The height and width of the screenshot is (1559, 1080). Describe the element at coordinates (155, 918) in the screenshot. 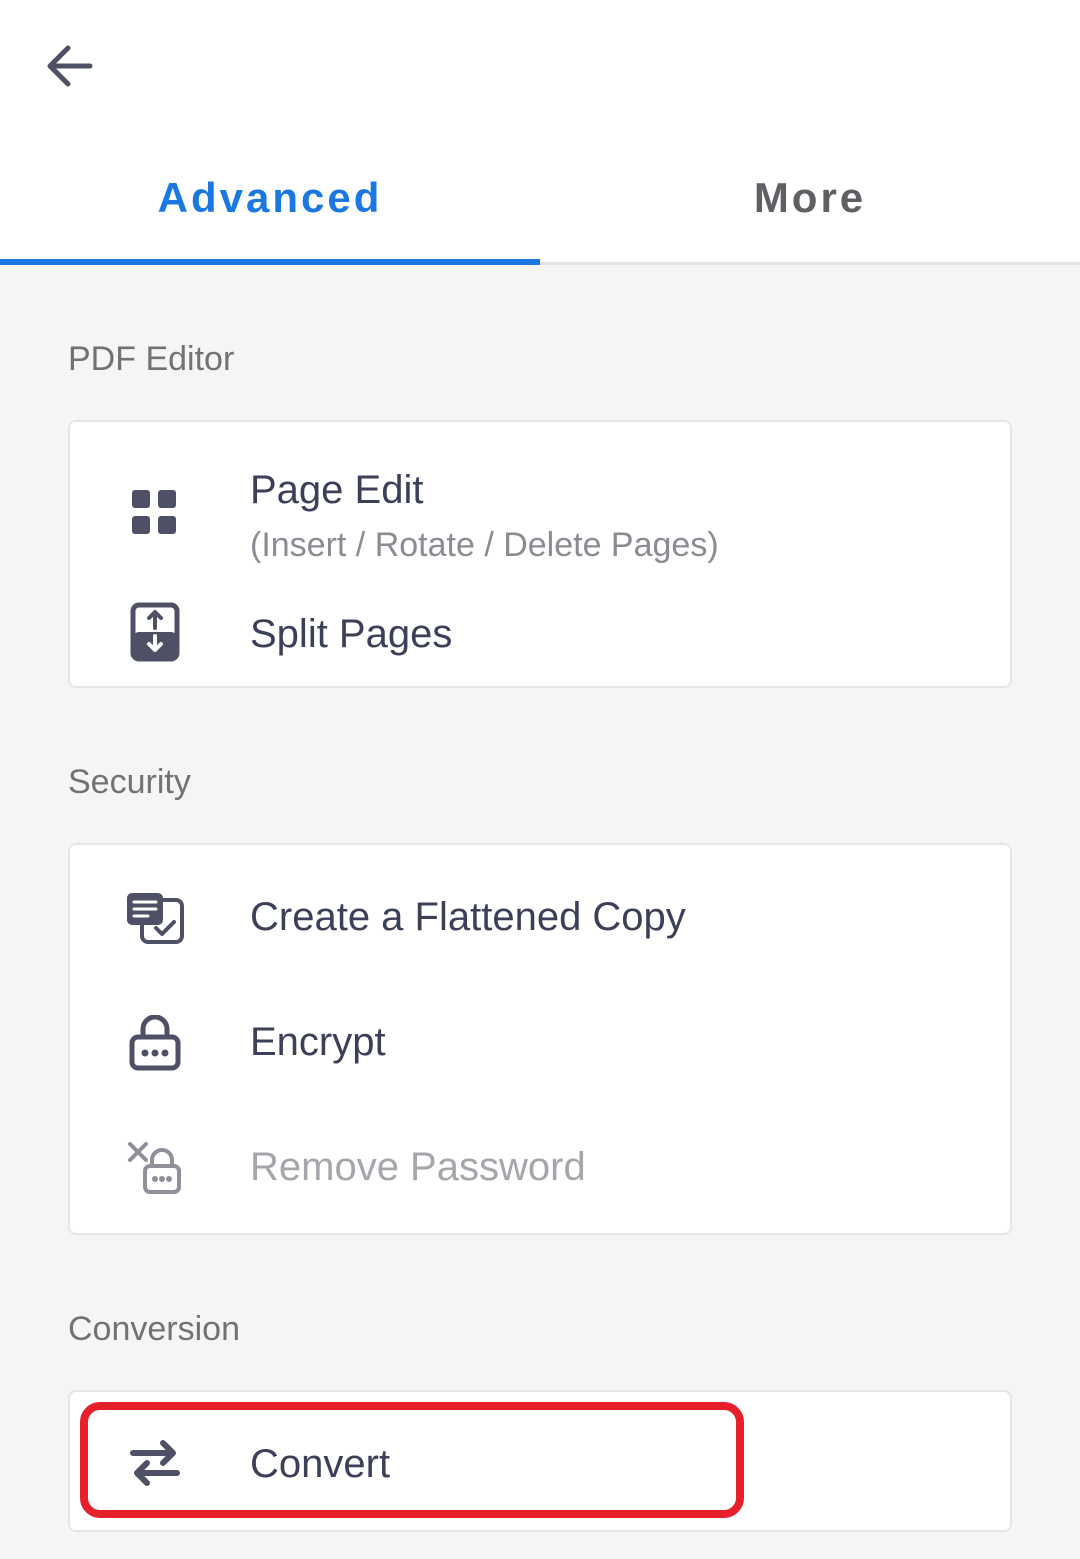

I see `flatten-copy-icon` at that location.